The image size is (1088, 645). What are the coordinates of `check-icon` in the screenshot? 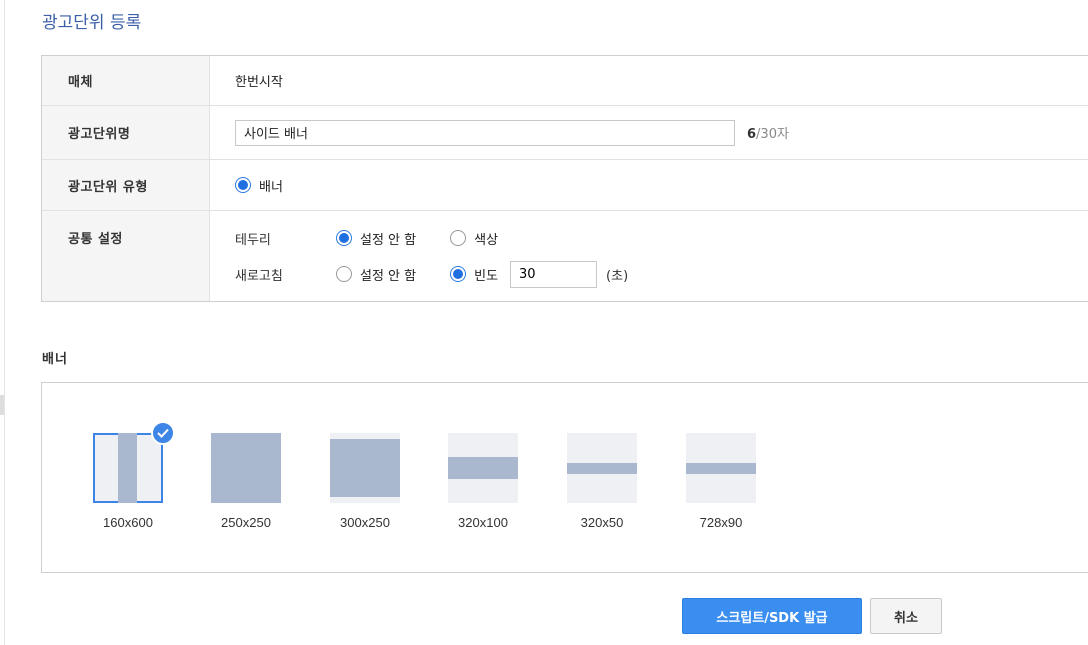 It's located at (163, 433).